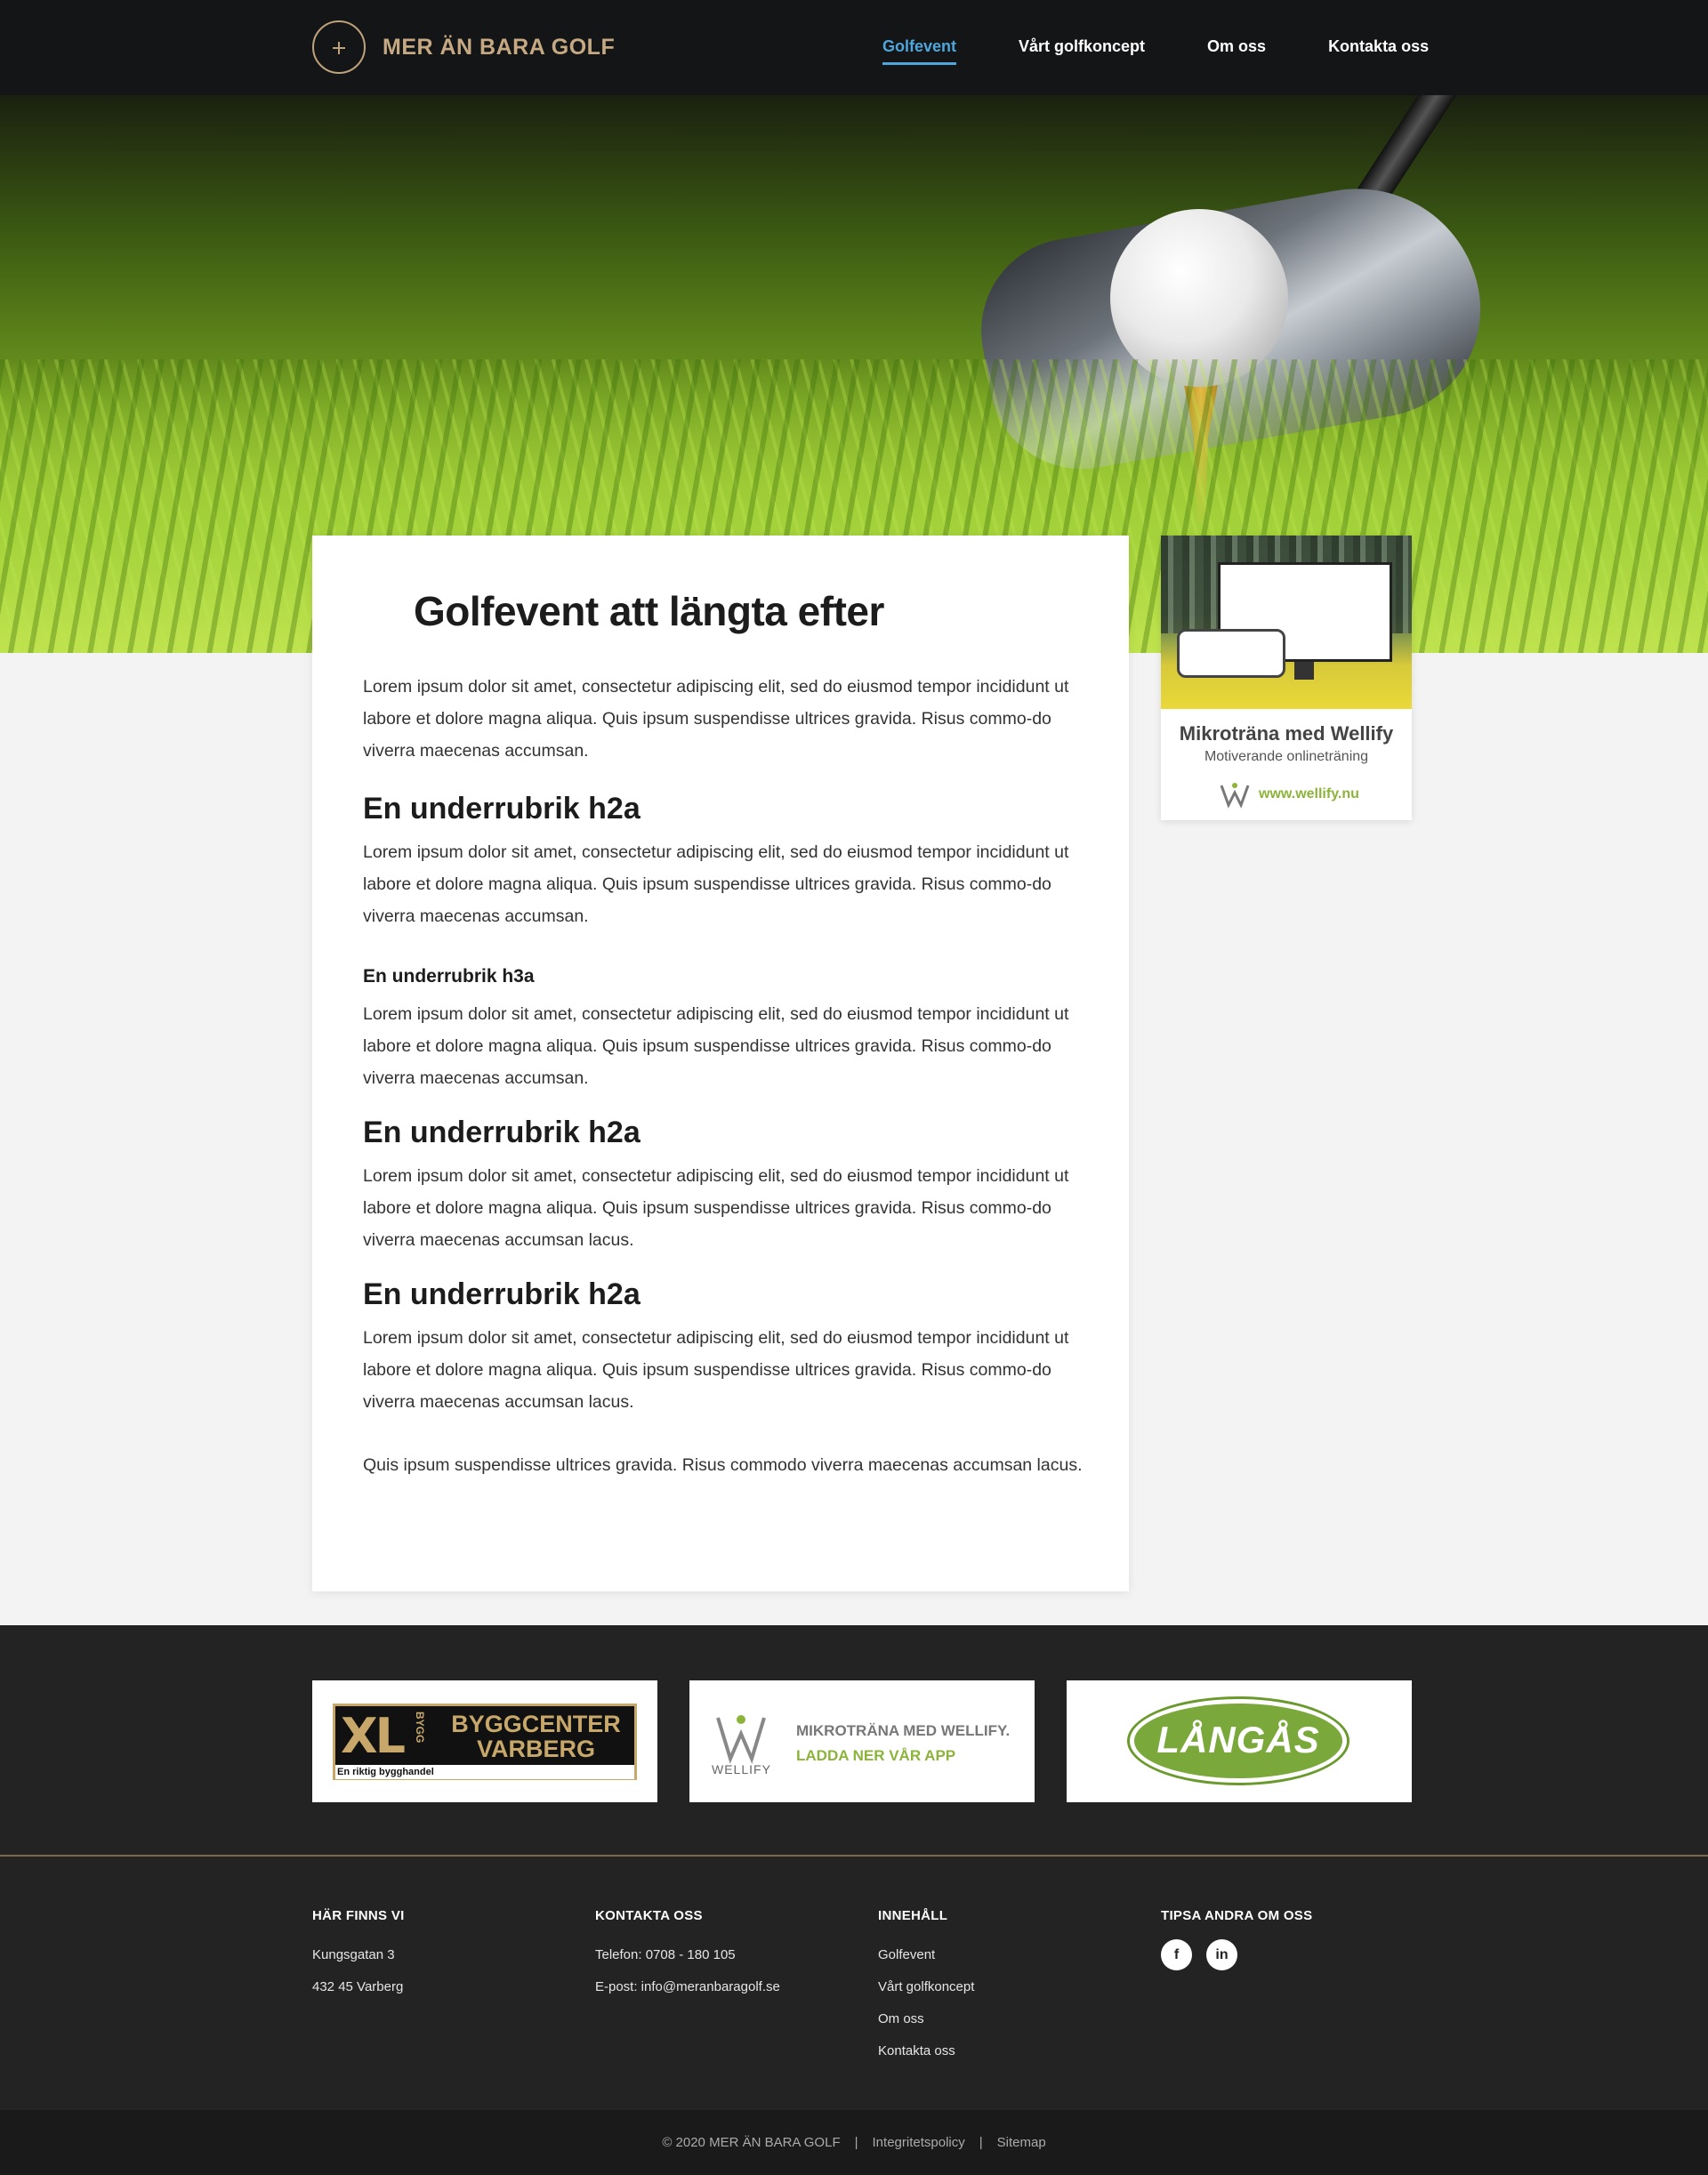 The height and width of the screenshot is (2175, 1708). What do you see at coordinates (420, 1728) in the screenshot?
I see `xl-bygg-word: BYGG` at bounding box center [420, 1728].